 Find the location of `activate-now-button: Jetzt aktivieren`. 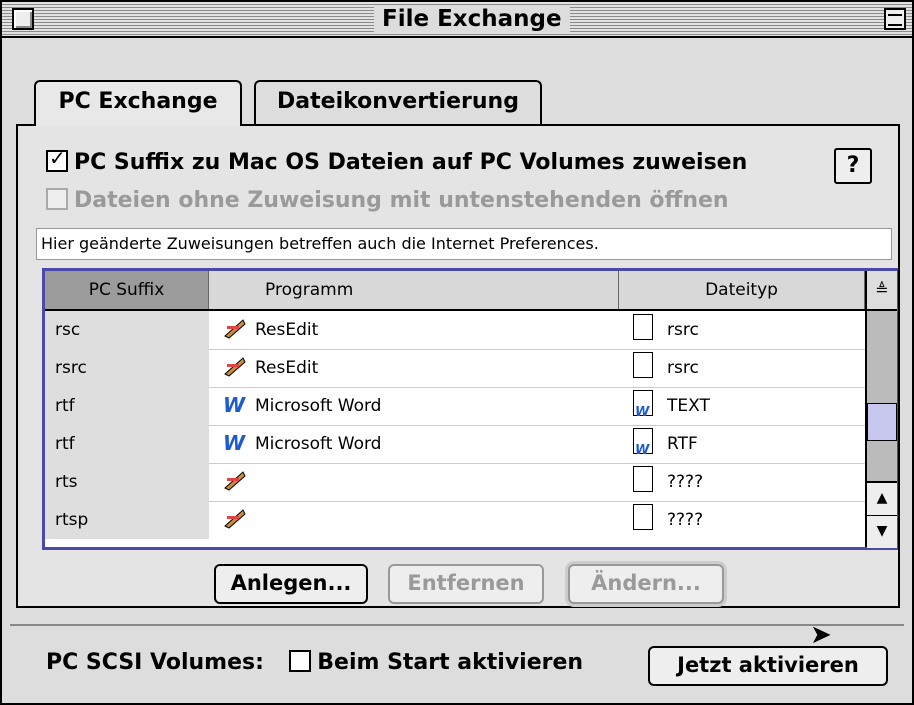

activate-now-button: Jetzt aktivieren is located at coordinates (768, 666).